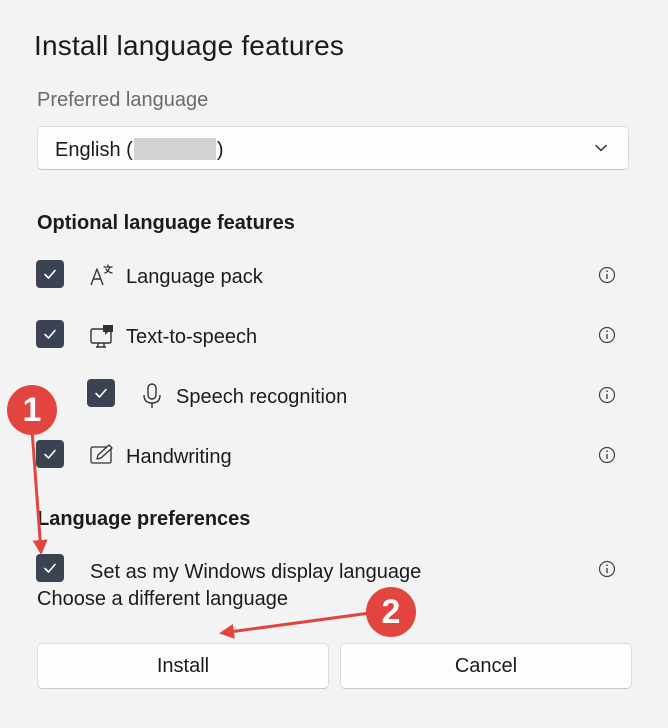 This screenshot has width=668, height=728. Describe the element at coordinates (162, 599) in the screenshot. I see `choose-different-language-link: Choose a different language` at that location.